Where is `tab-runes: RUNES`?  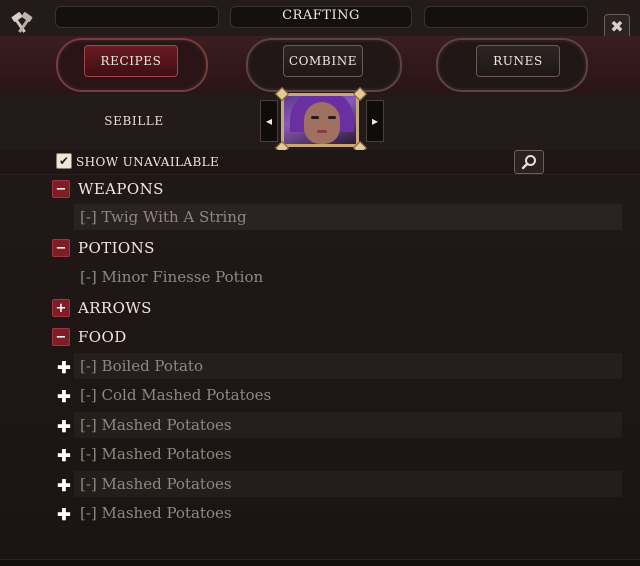 tab-runes: RUNES is located at coordinates (518, 61).